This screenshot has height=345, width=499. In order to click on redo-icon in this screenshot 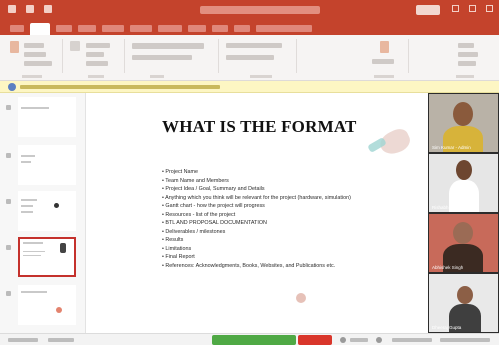, I will do `click(48, 9)`.